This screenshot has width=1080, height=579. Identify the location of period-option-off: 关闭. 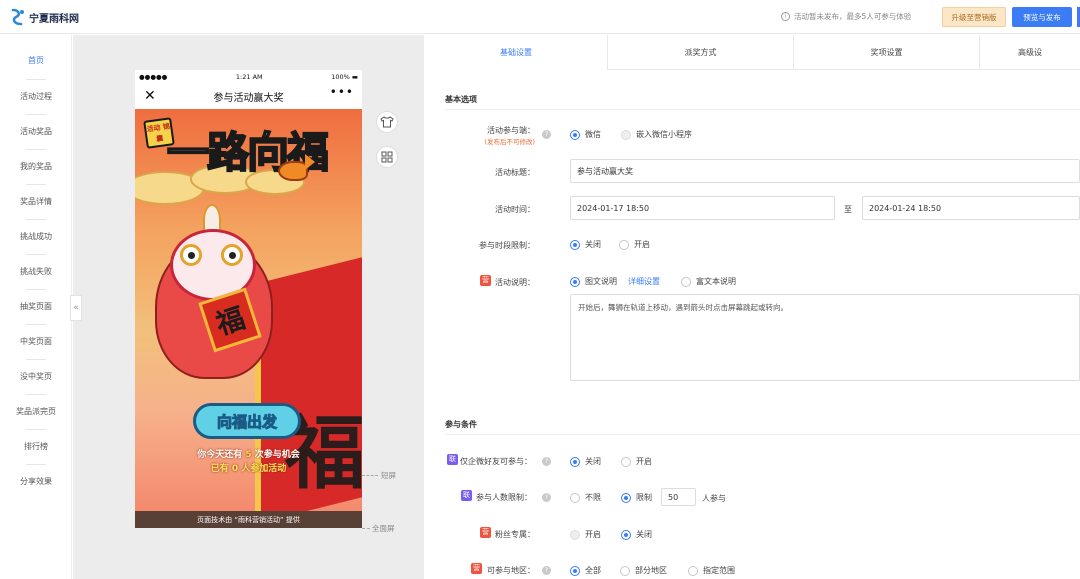
(585, 244).